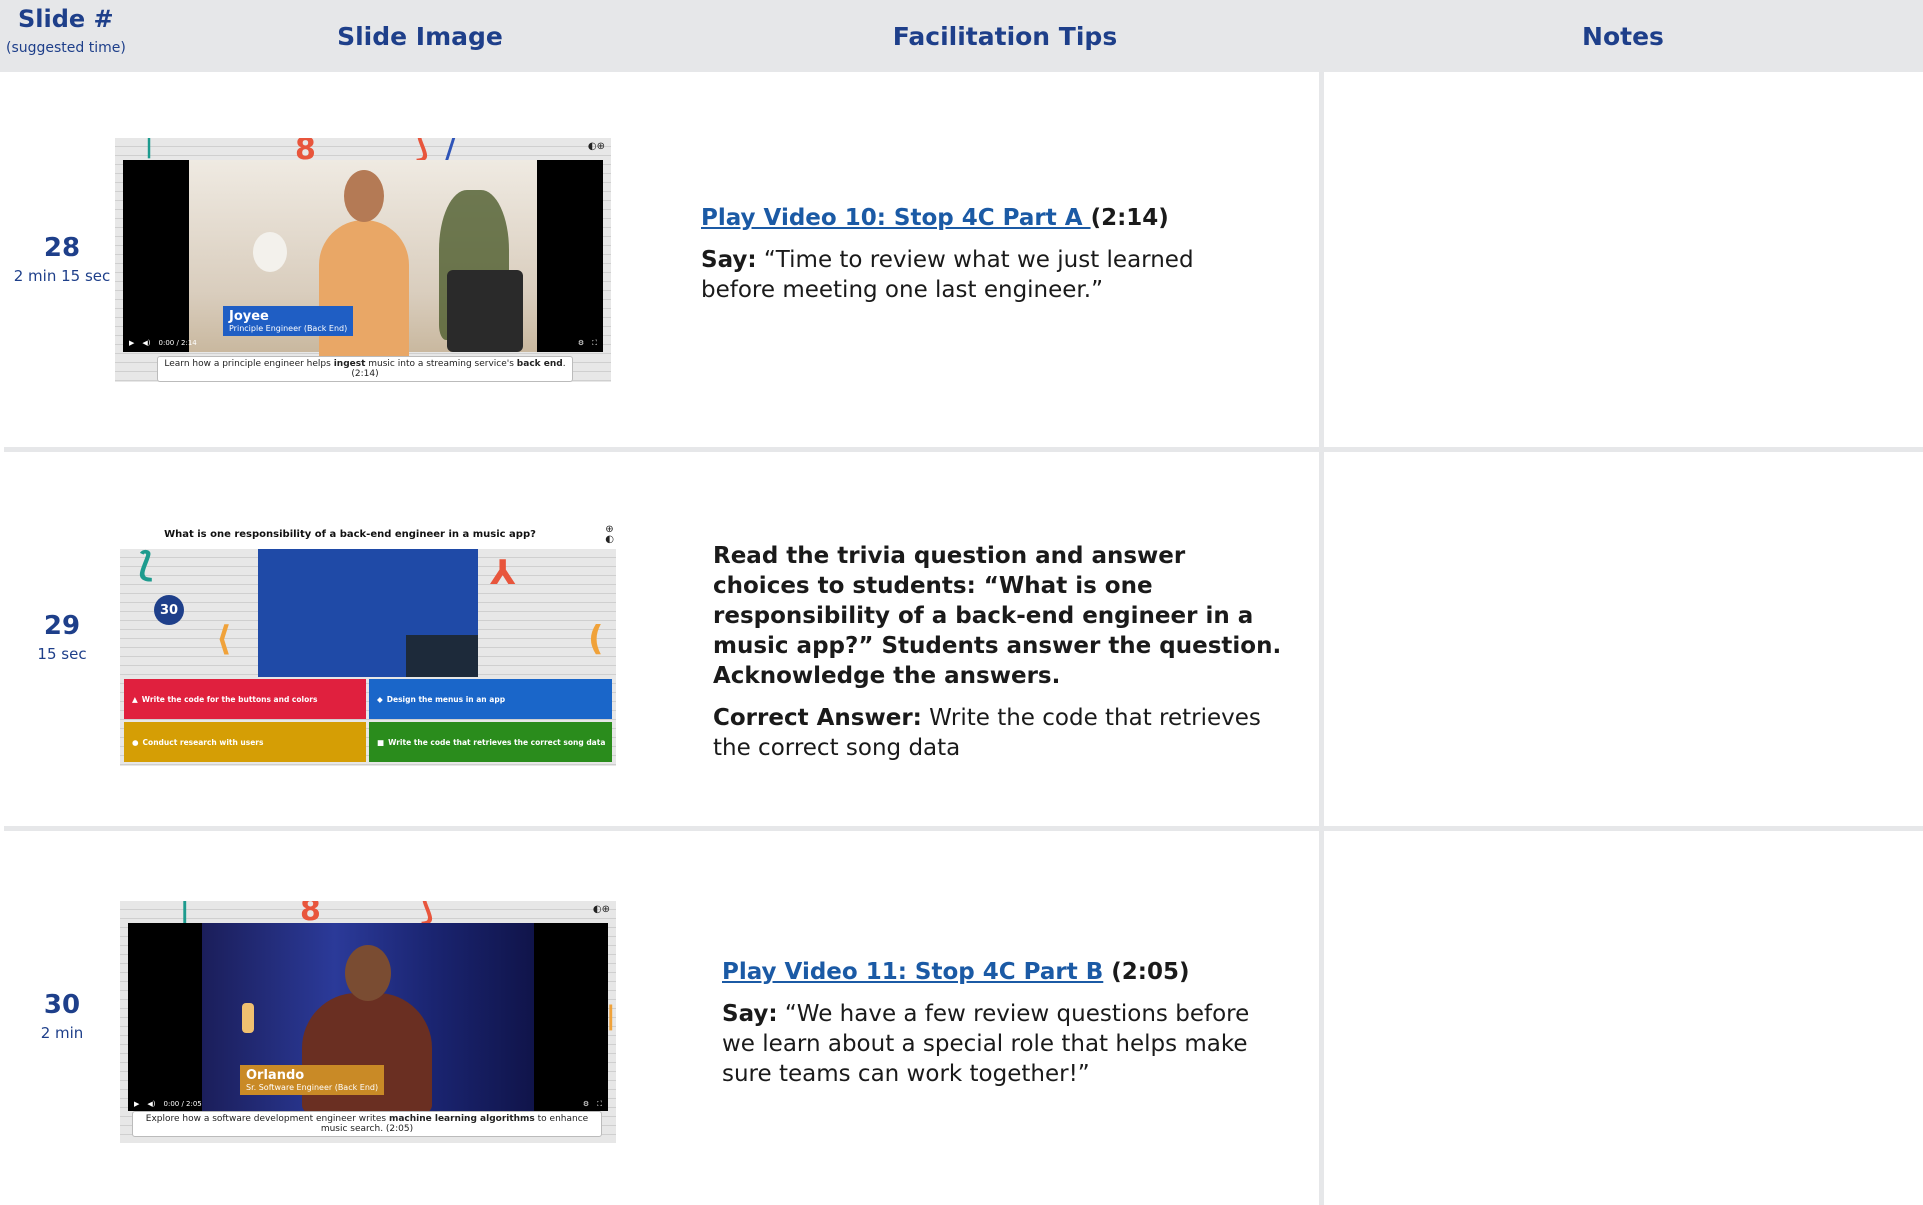  I want to click on video-time: 0:00 / 2:14, so click(177, 343).